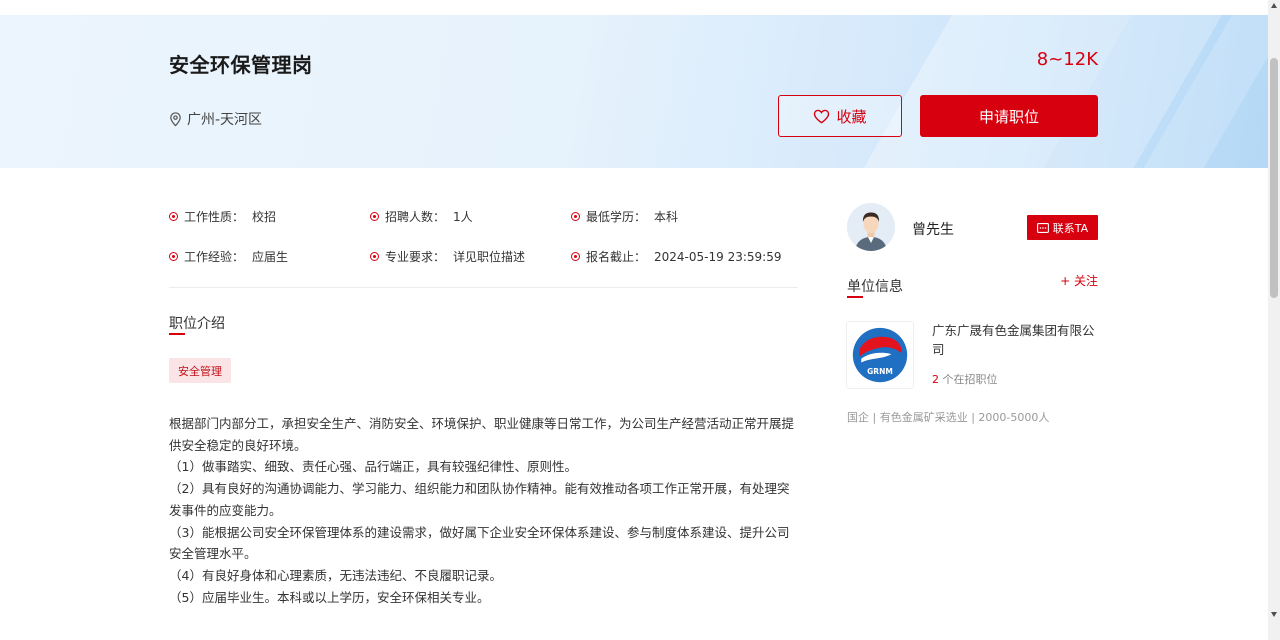  I want to click on message-icon, so click(1042, 227).